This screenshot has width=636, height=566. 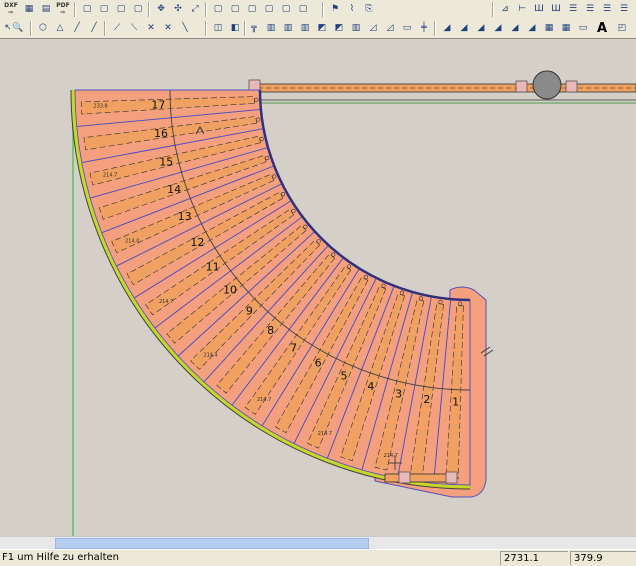 What do you see at coordinates (515, 28) in the screenshot?
I see `steps-5-icon: ◢` at bounding box center [515, 28].